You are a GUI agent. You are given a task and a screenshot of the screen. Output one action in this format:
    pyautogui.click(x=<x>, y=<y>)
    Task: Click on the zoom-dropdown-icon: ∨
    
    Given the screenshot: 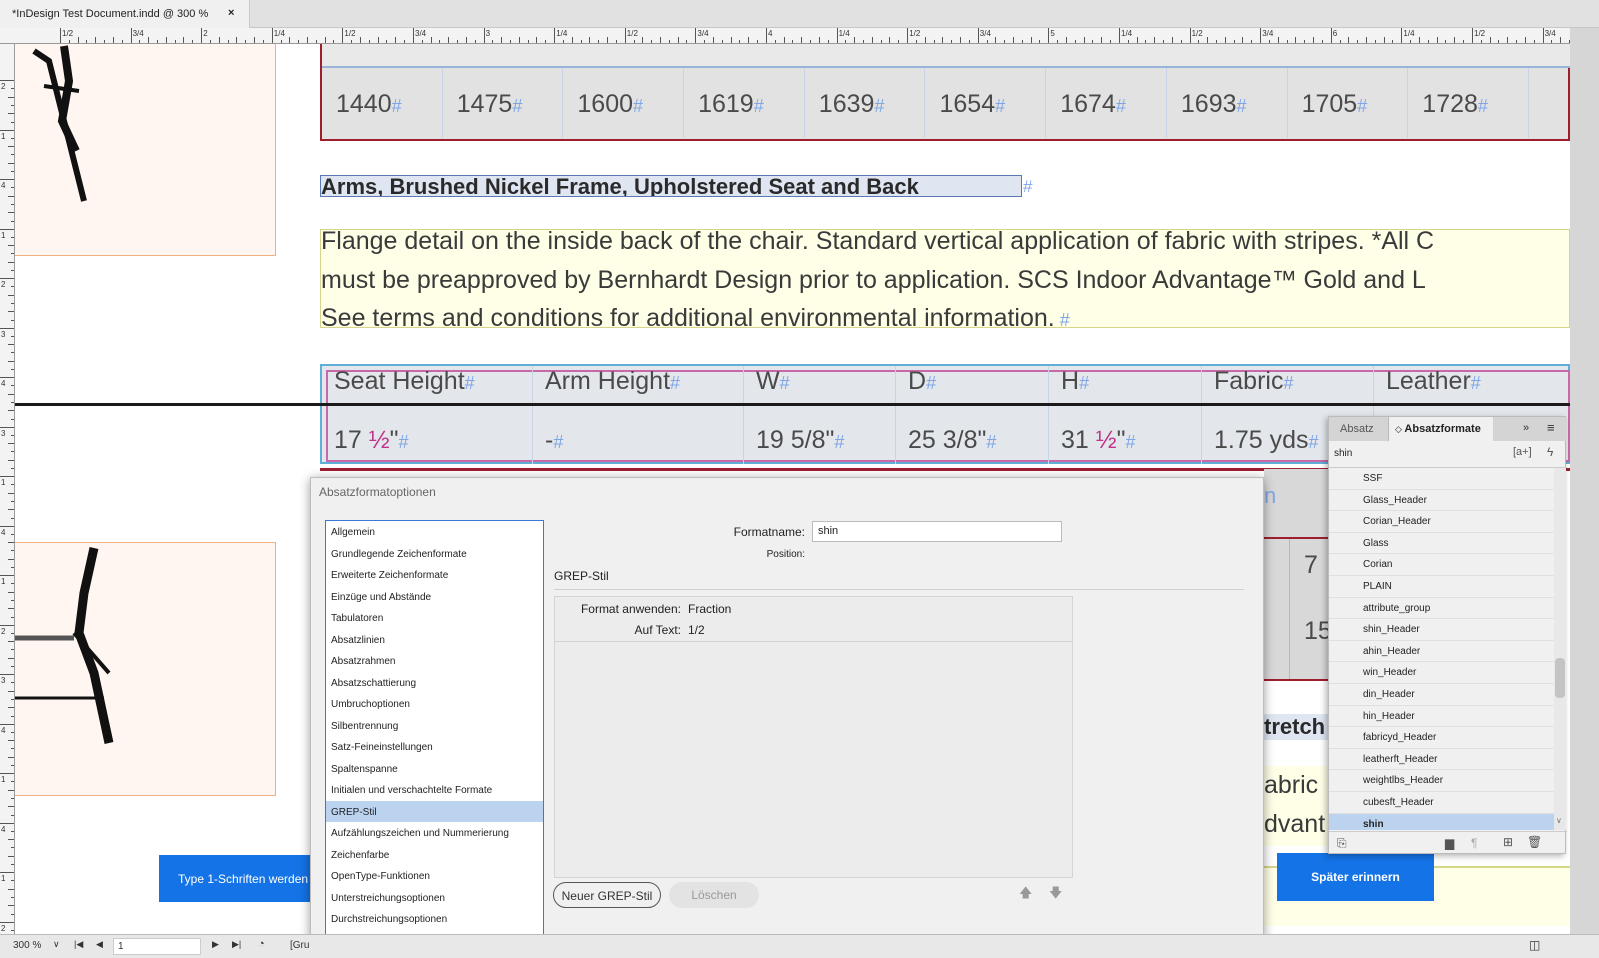 What is the action you would take?
    pyautogui.click(x=56, y=944)
    